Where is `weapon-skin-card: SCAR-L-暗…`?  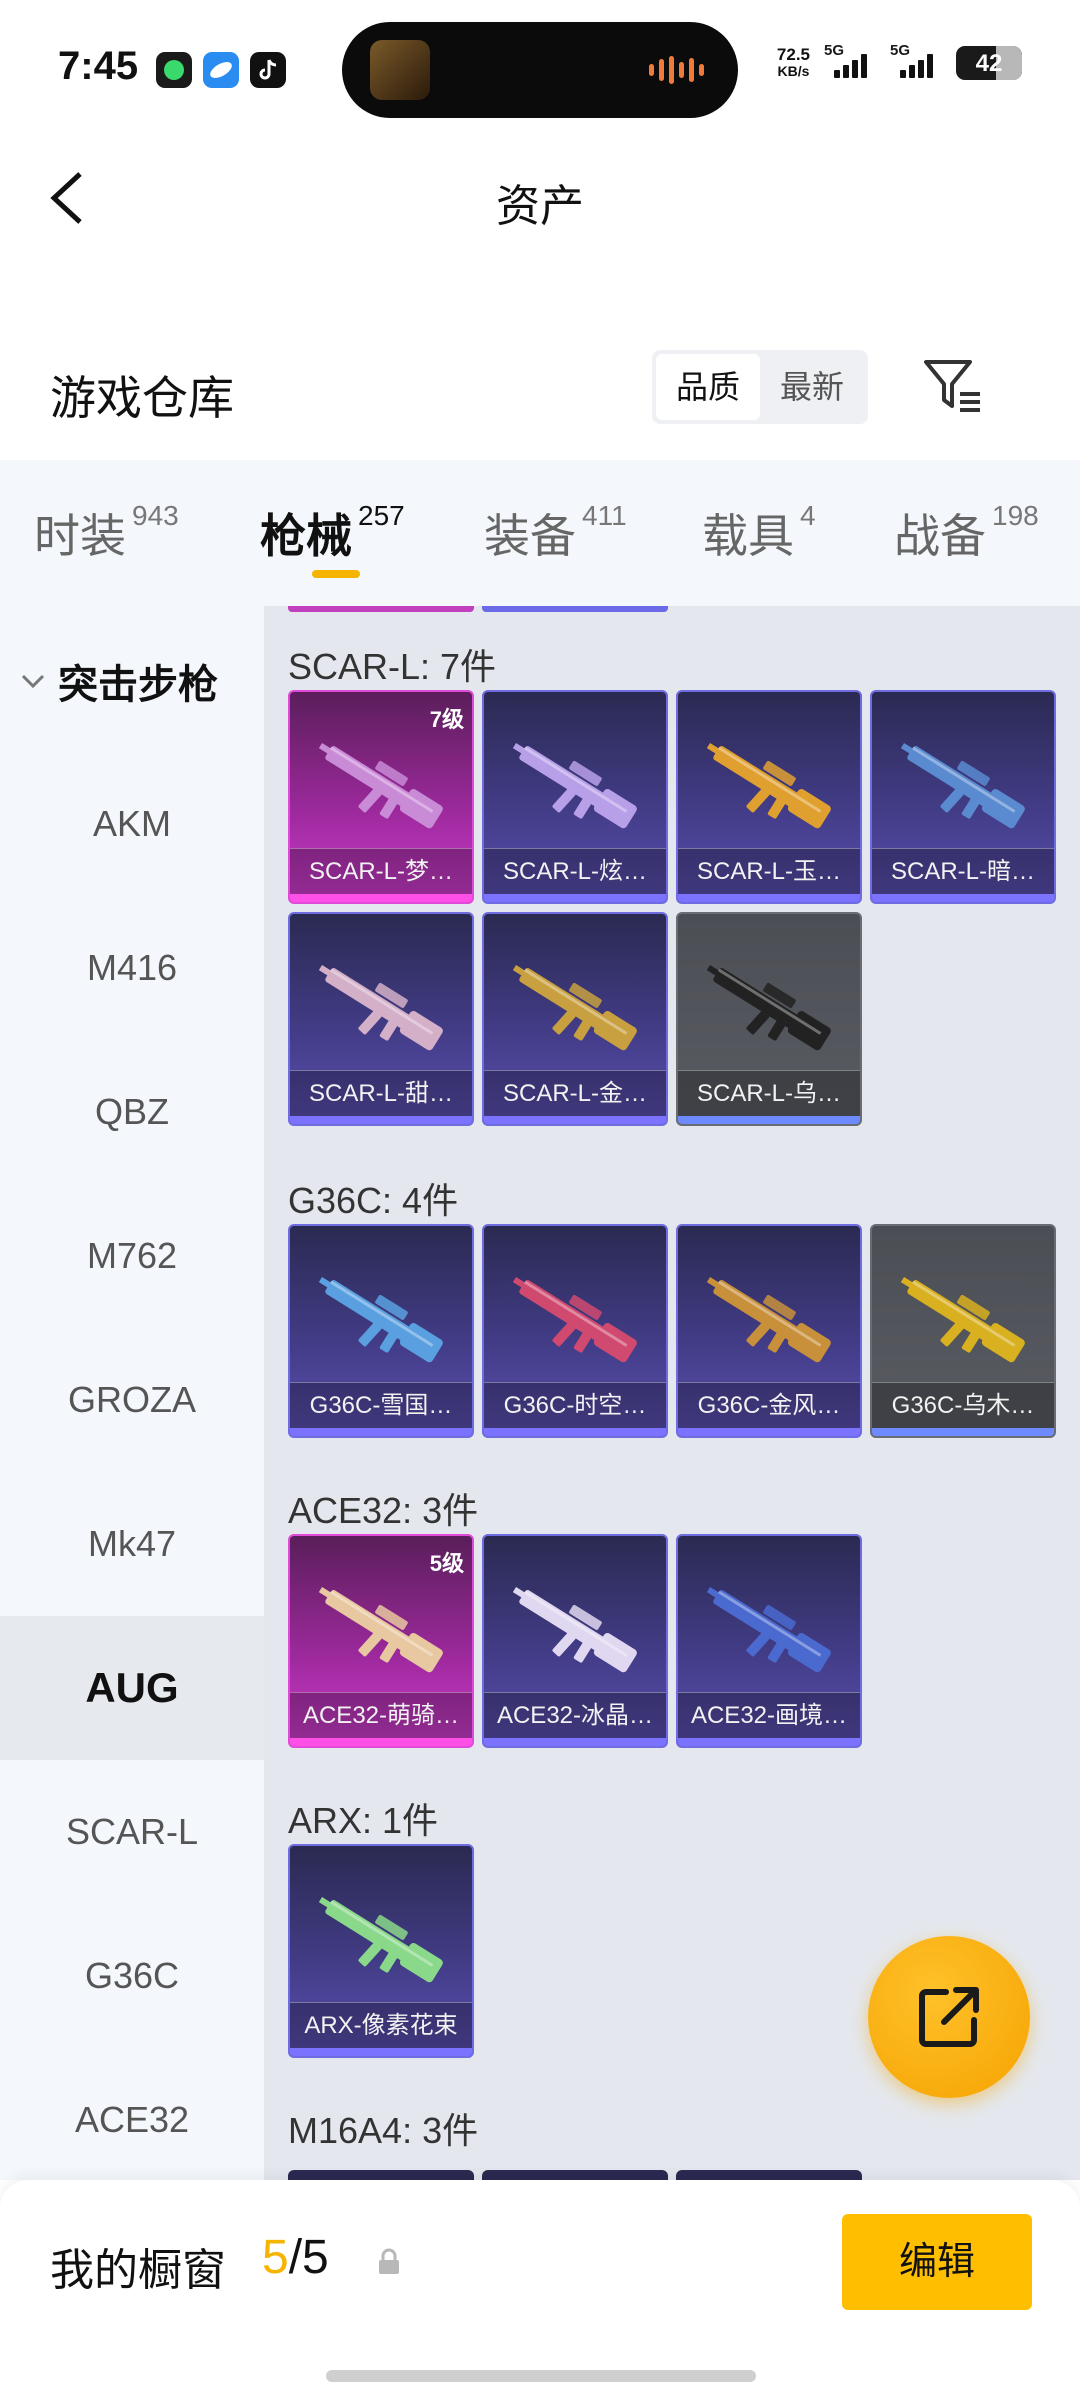 weapon-skin-card: SCAR-L-暗… is located at coordinates (963, 797).